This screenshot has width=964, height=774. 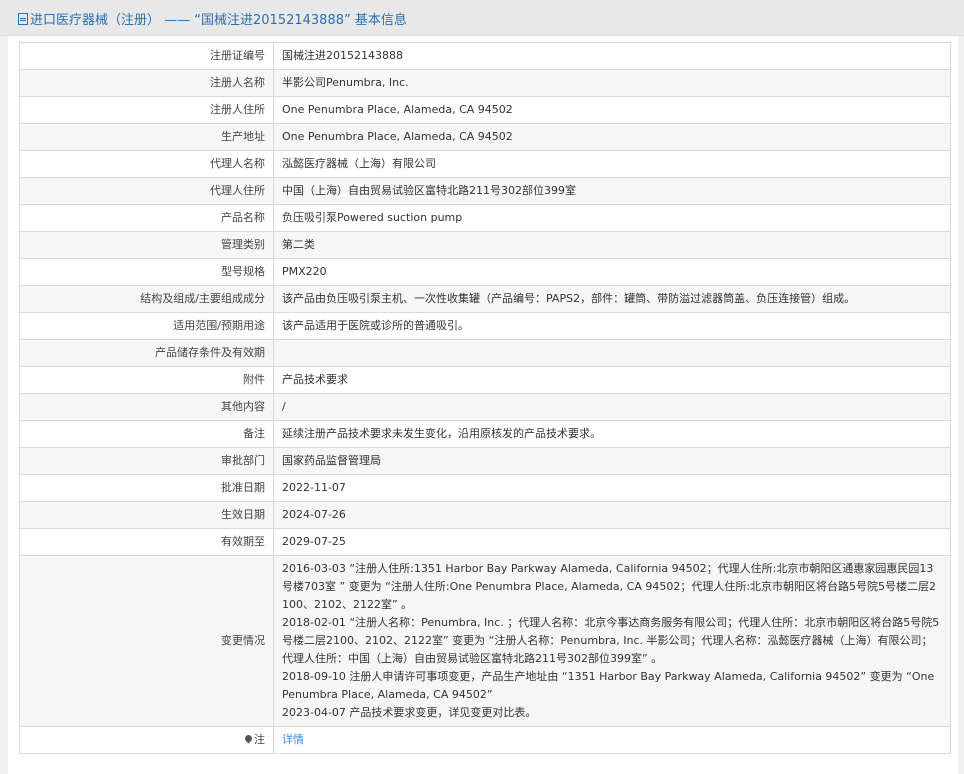 I want to click on field-value, so click(x=612, y=353).